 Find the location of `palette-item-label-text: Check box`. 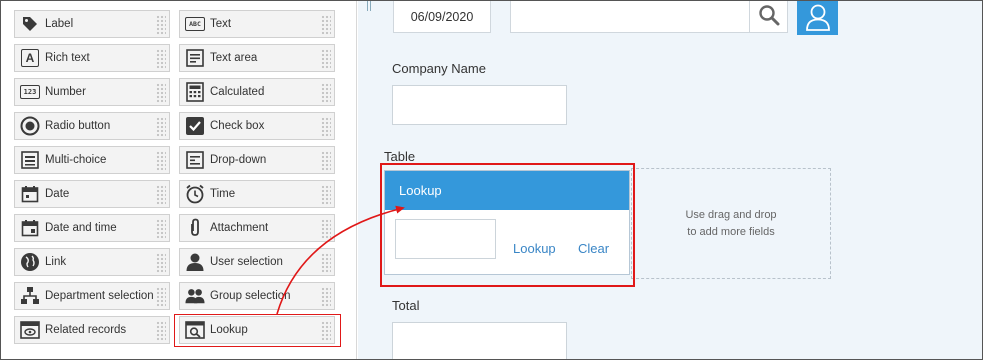

palette-item-label-text: Check box is located at coordinates (237, 126).